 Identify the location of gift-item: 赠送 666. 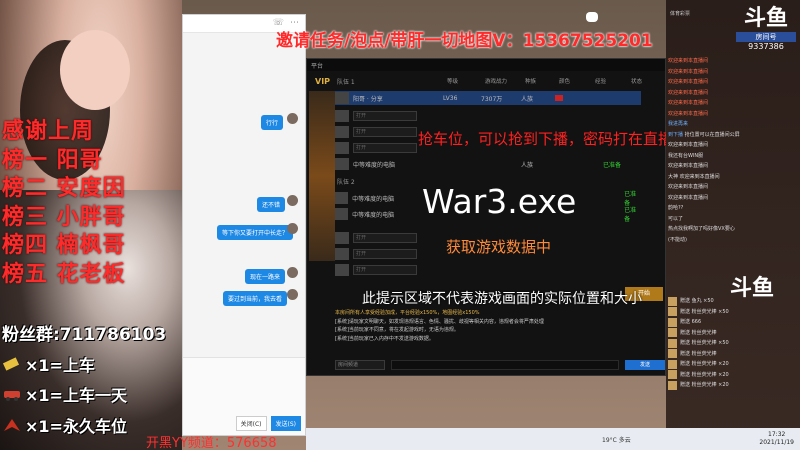
(733, 322).